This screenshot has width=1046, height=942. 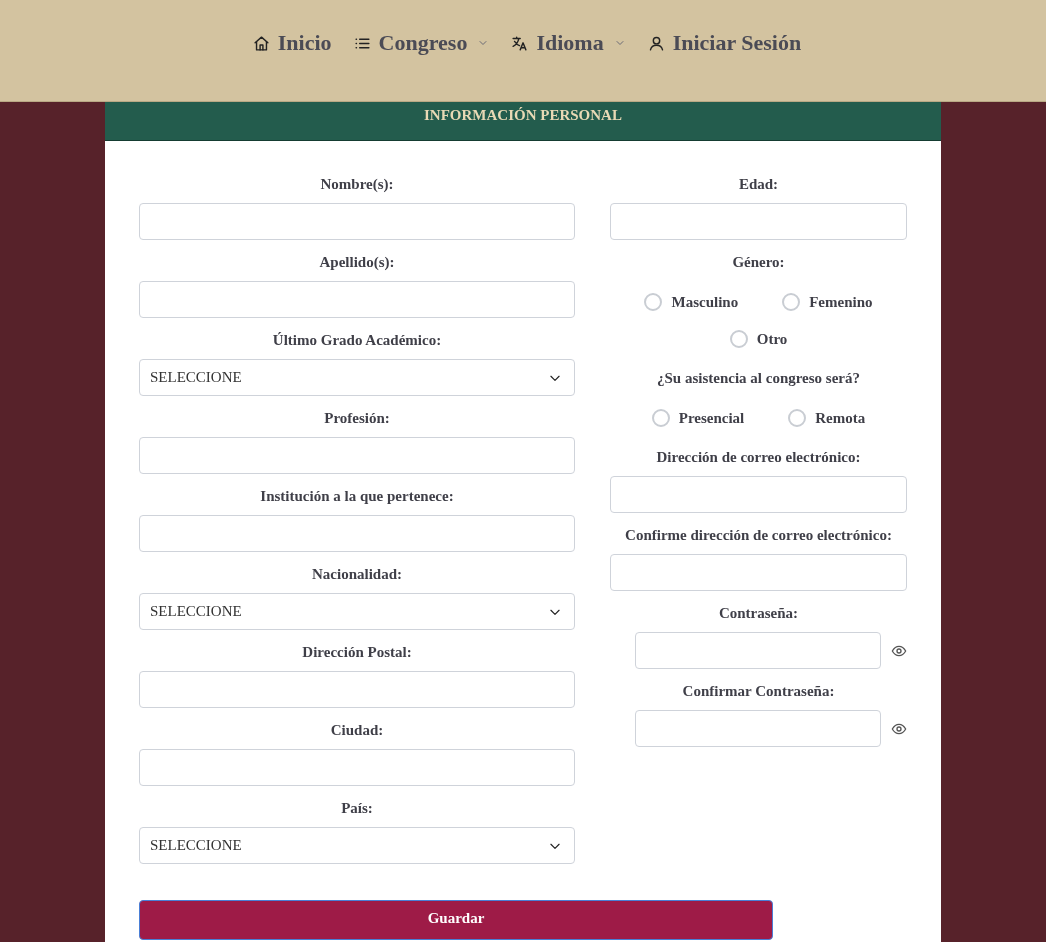 What do you see at coordinates (357, 340) in the screenshot?
I see `field-label: Último Grado Académico:` at bounding box center [357, 340].